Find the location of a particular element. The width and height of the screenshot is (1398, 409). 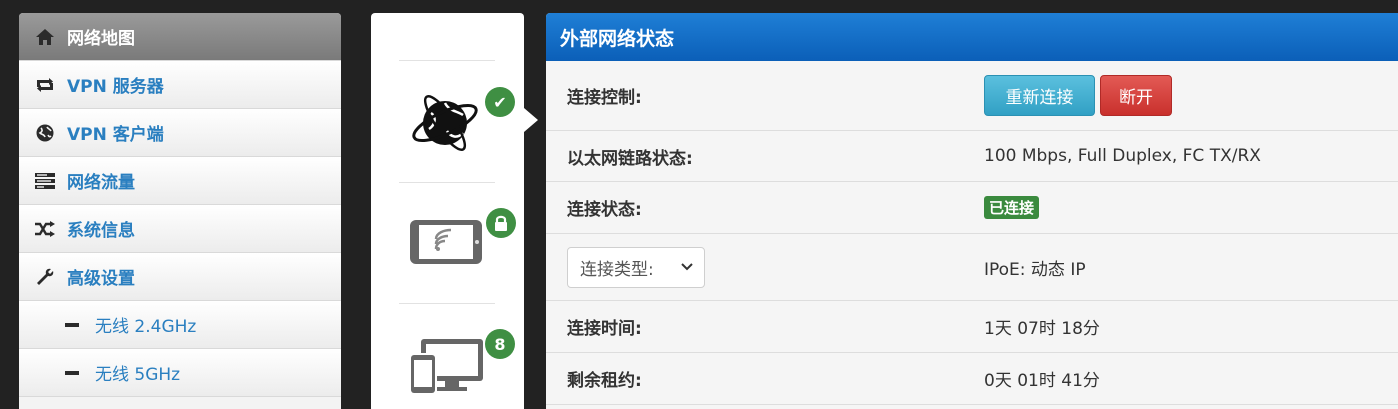

panel-title: 外部网络状态 is located at coordinates (972, 37).